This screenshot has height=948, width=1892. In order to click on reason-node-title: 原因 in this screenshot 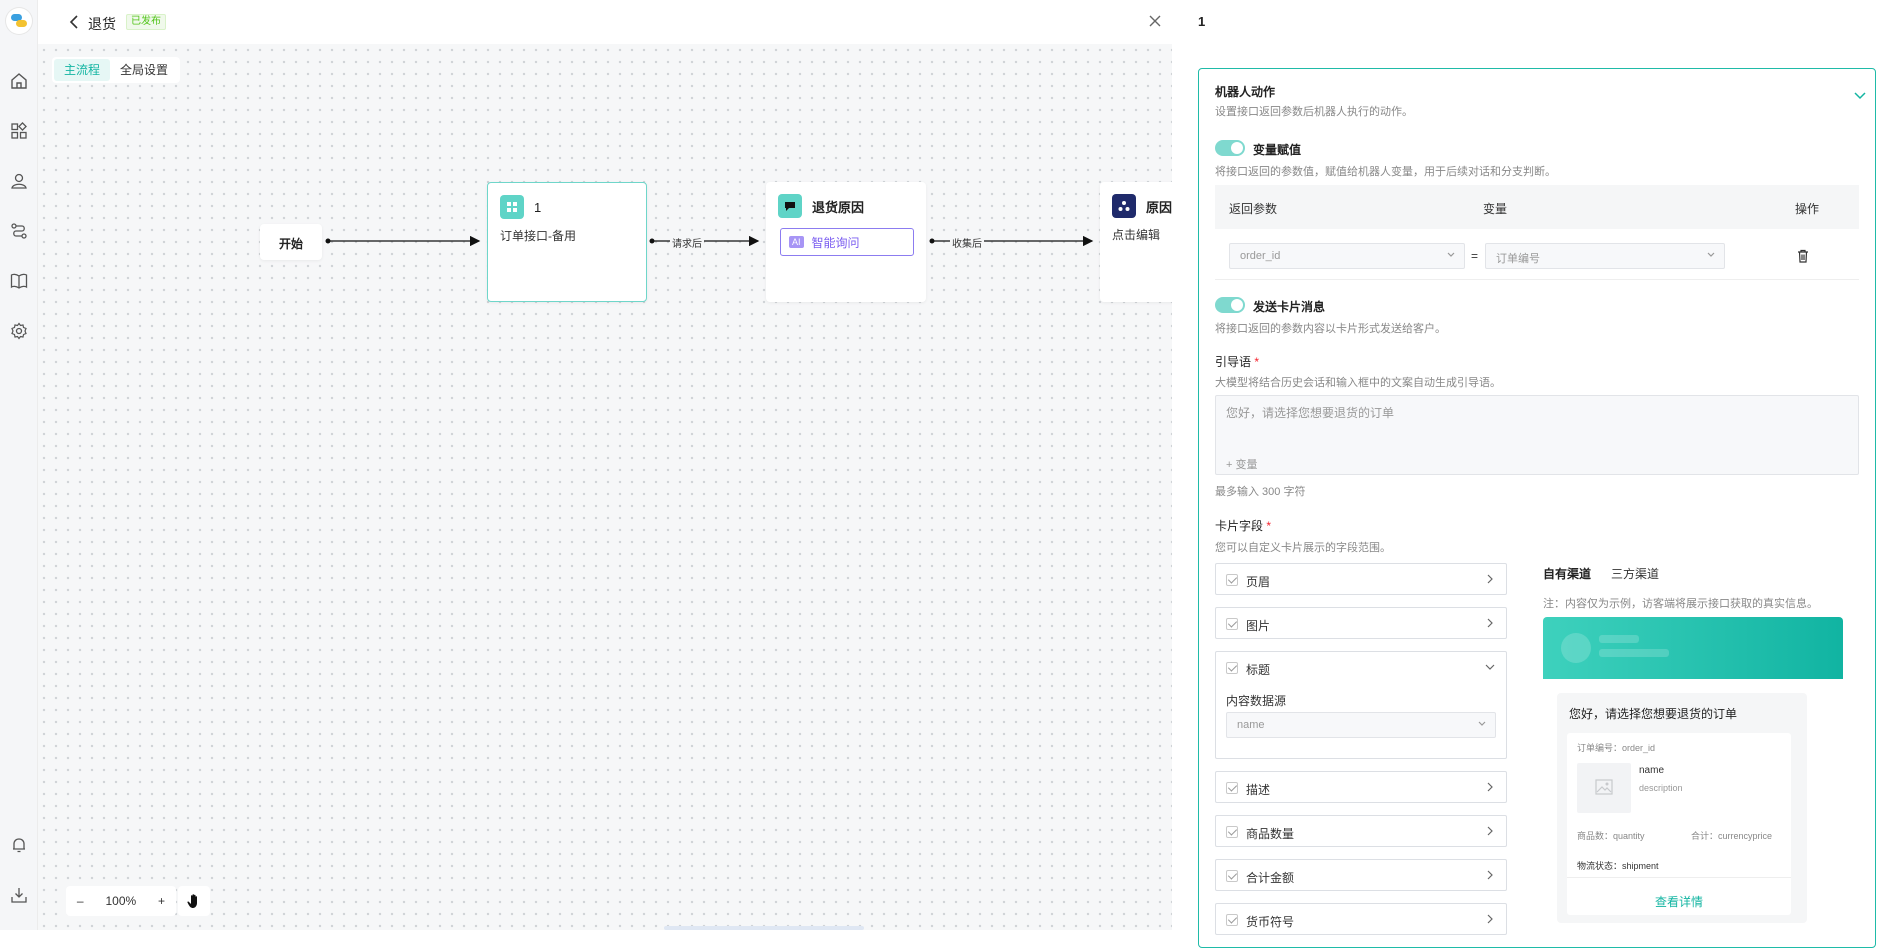, I will do `click(1159, 207)`.